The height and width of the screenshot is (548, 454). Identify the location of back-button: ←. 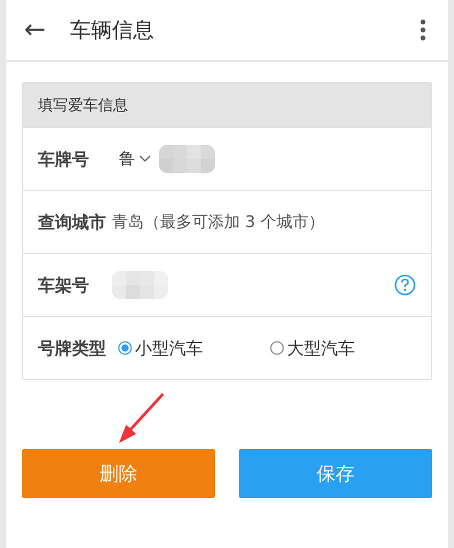
(40, 30).